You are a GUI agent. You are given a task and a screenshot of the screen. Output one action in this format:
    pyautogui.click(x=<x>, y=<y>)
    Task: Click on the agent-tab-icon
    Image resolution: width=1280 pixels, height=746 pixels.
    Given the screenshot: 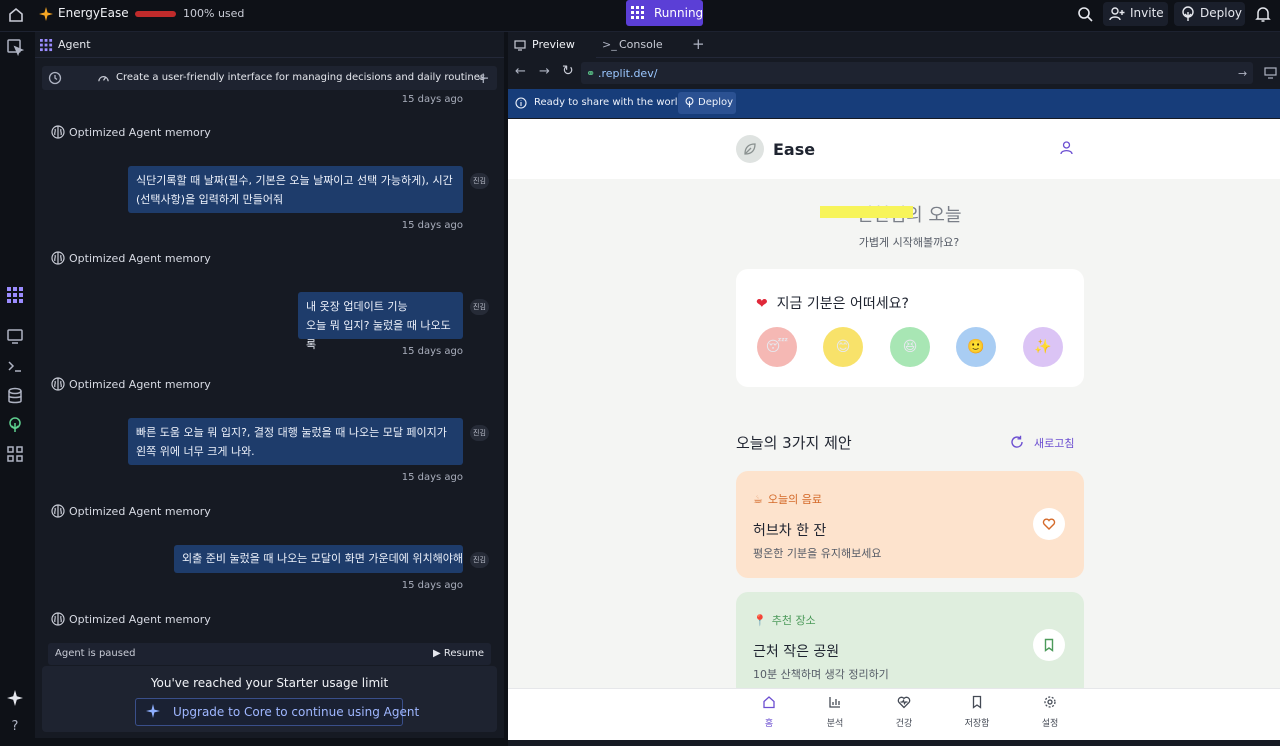 What is the action you would take?
    pyautogui.click(x=46, y=45)
    